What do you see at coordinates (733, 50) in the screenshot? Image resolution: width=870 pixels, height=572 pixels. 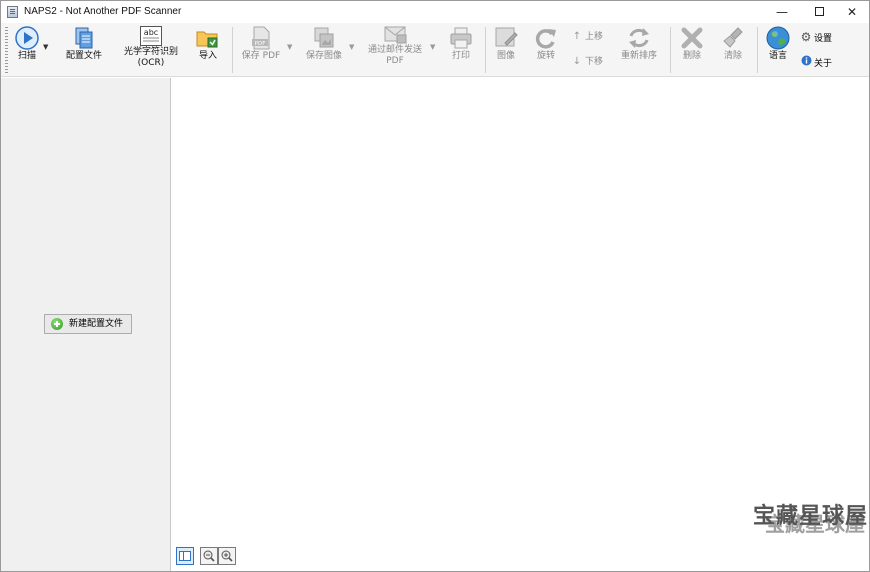 I see `clear-button: 清除` at bounding box center [733, 50].